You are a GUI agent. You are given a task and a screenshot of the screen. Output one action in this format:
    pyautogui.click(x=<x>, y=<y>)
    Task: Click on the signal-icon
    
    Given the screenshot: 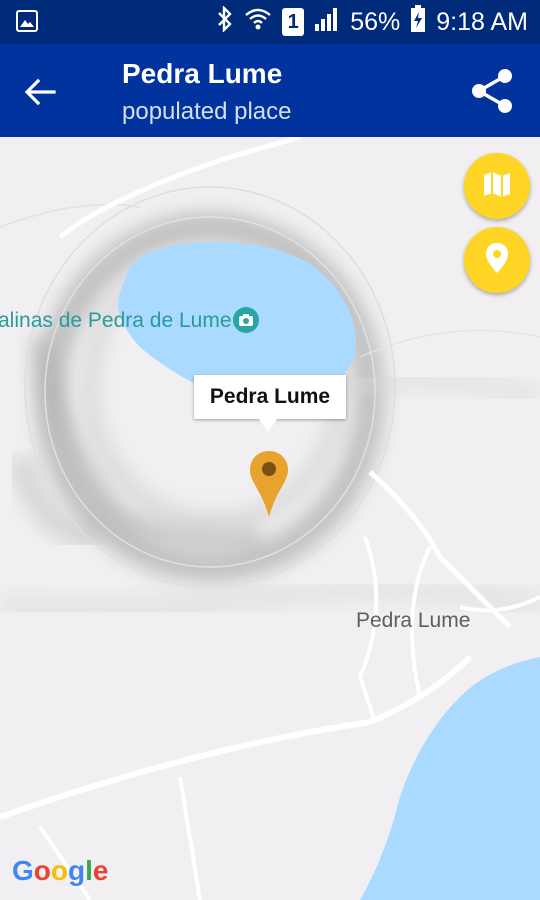 What is the action you would take?
    pyautogui.click(x=327, y=22)
    